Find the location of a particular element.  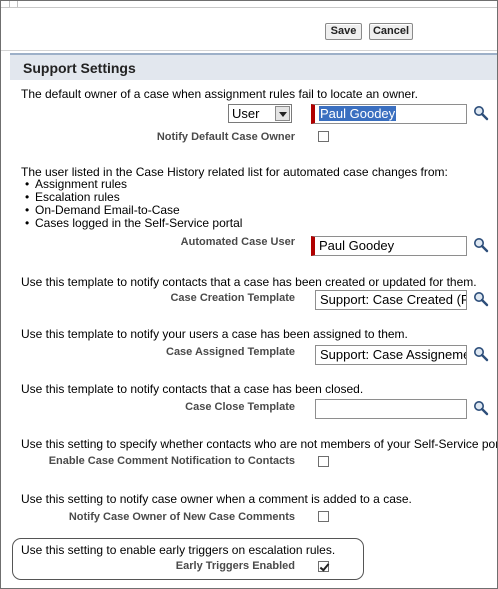

early-triggers-label: Early Triggers Enabled is located at coordinates (235, 566).